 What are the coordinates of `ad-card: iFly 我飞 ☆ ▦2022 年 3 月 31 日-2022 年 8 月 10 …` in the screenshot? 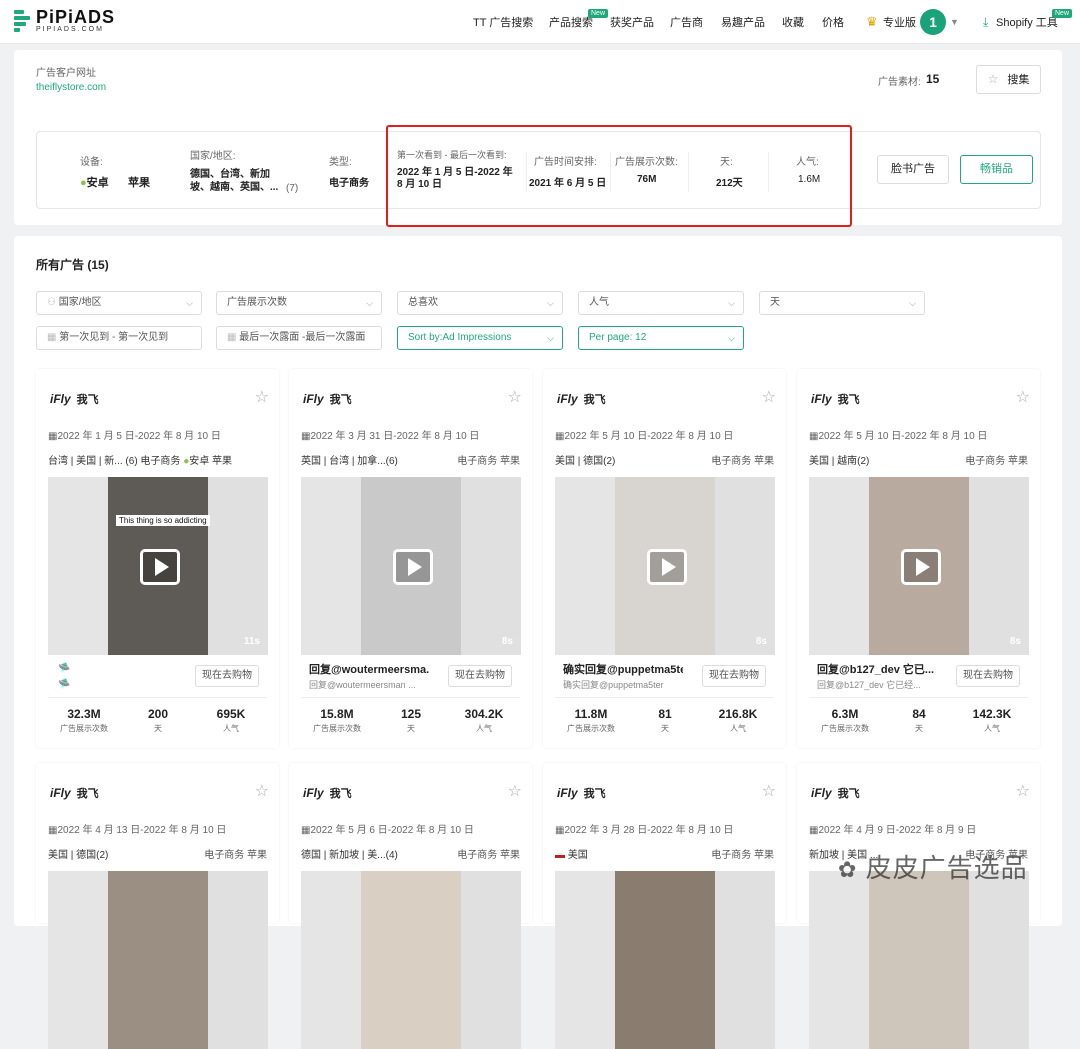 It's located at (410, 558).